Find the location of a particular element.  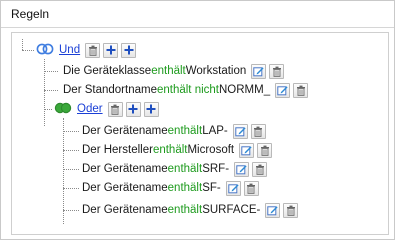

rule-value: NORMM_ is located at coordinates (244, 90).